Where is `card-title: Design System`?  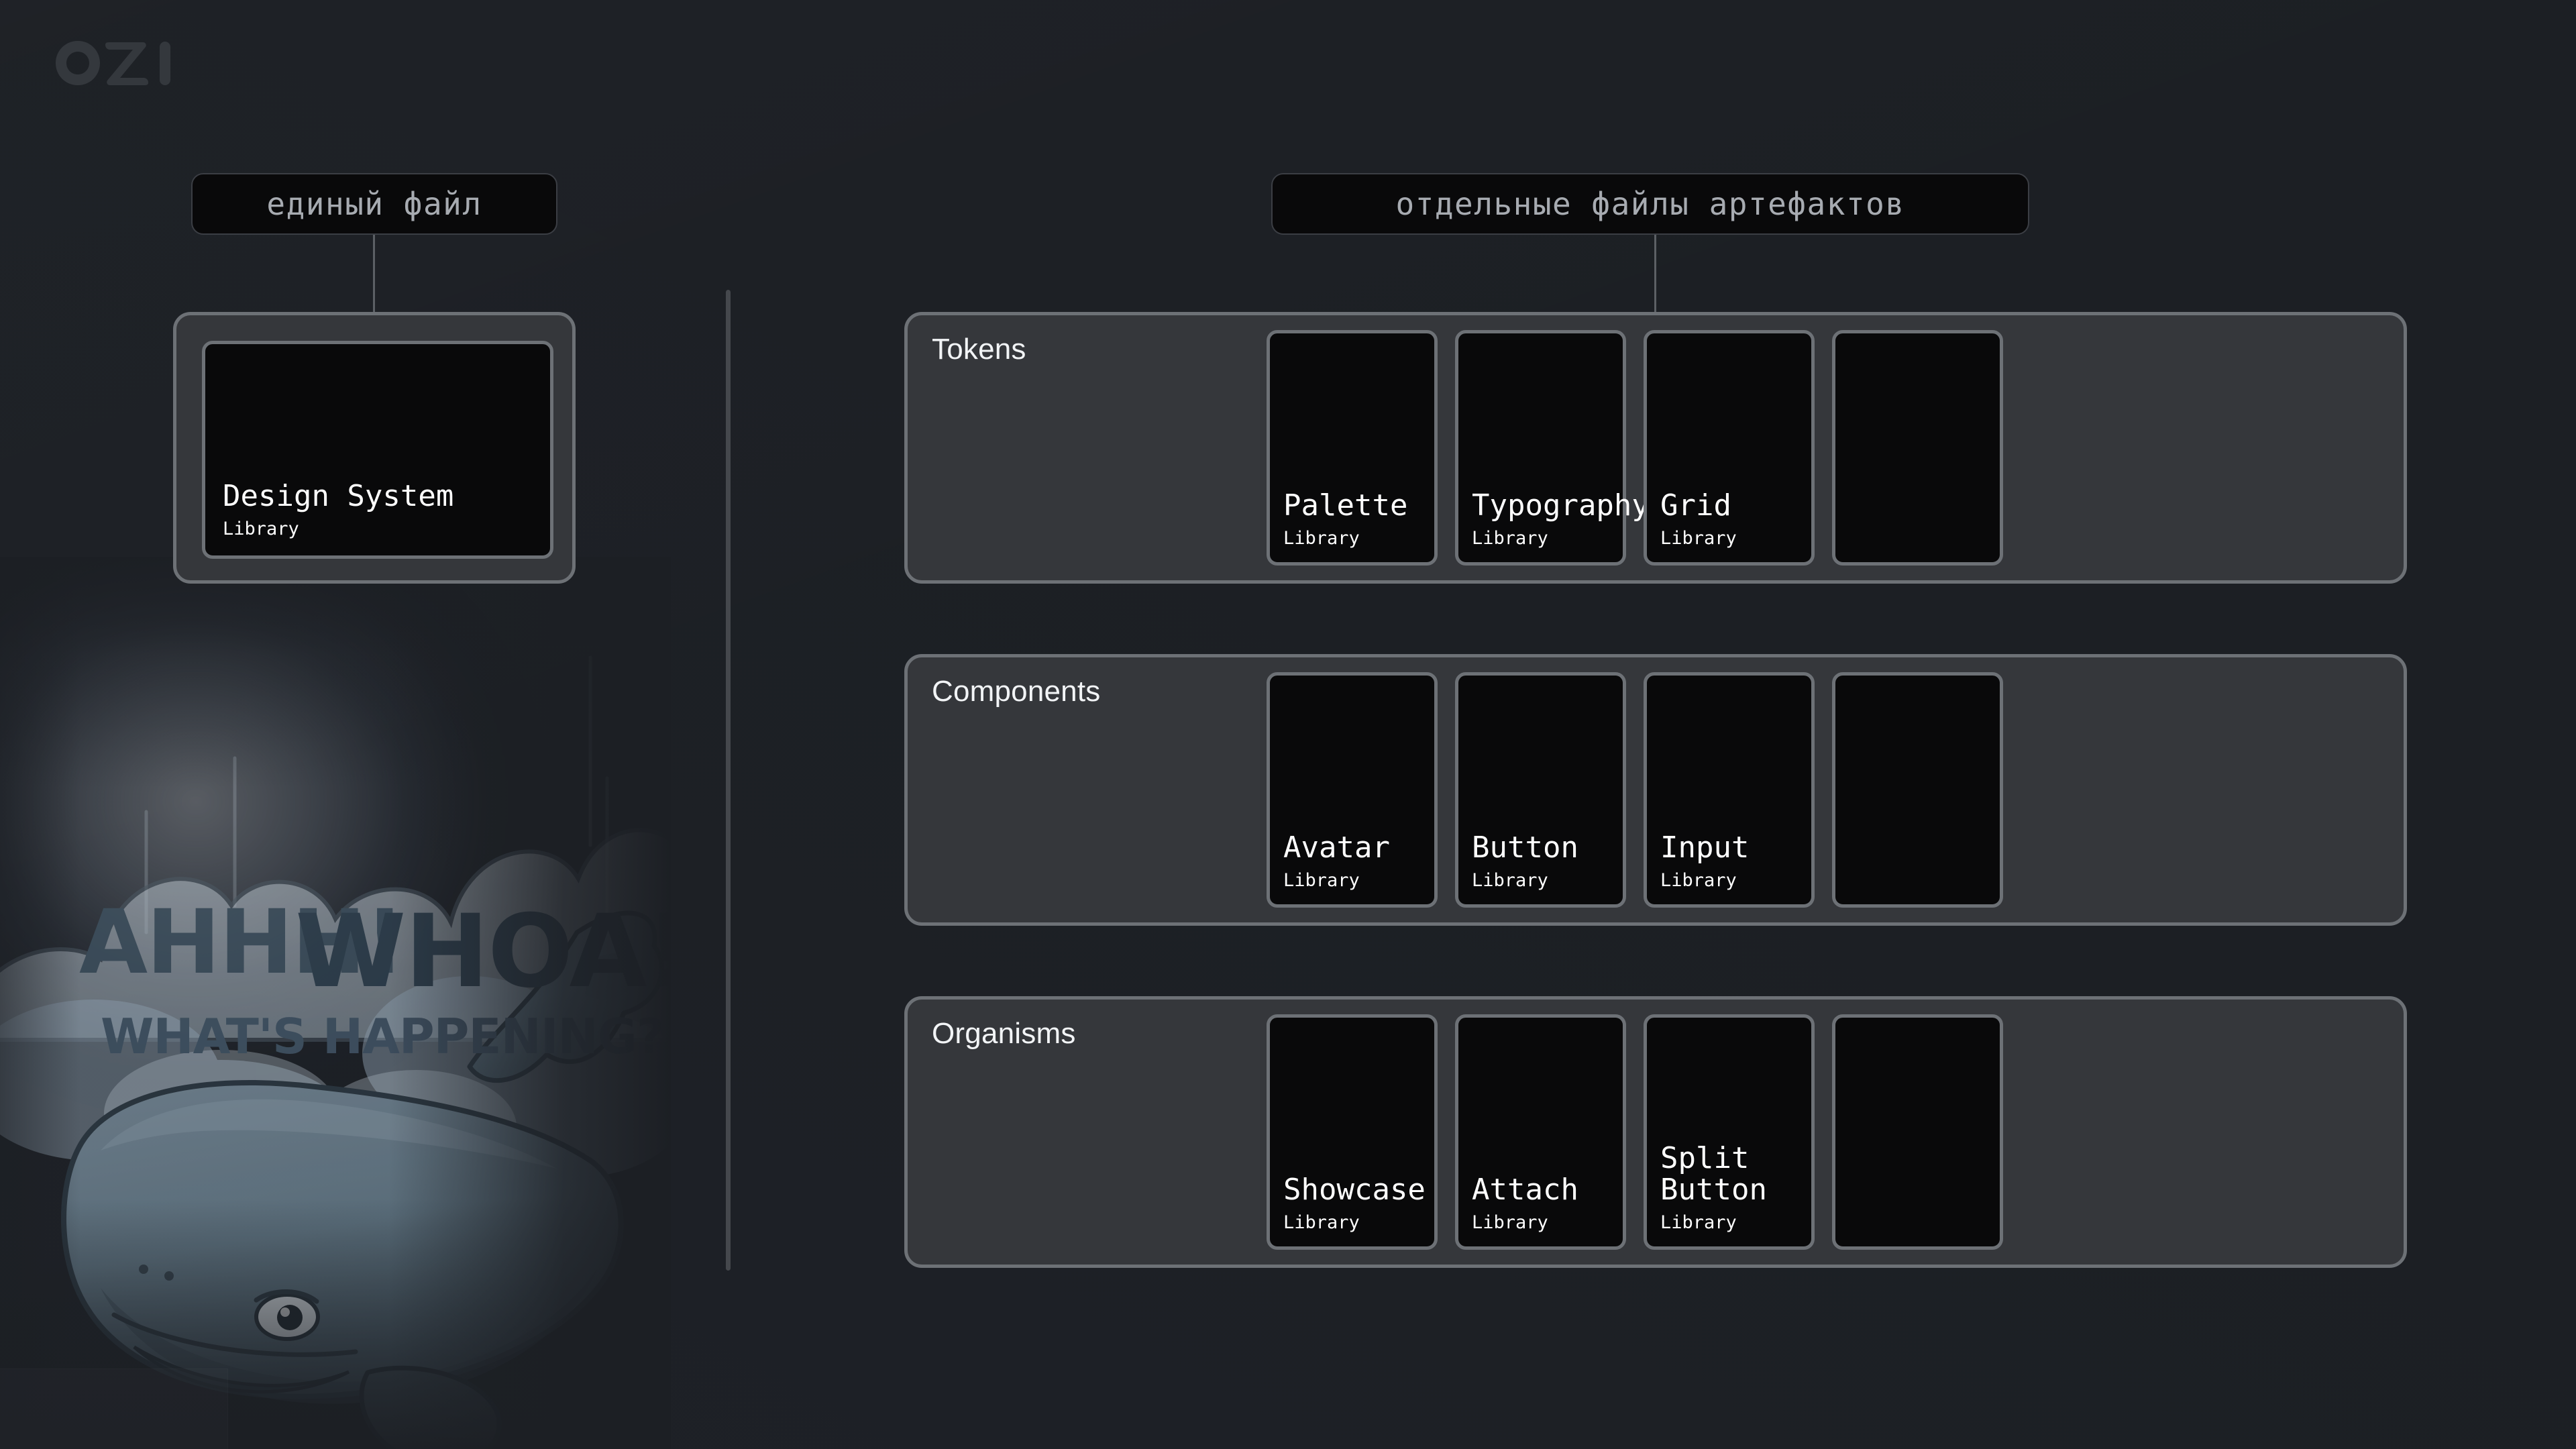
card-title: Design System is located at coordinates (338, 495).